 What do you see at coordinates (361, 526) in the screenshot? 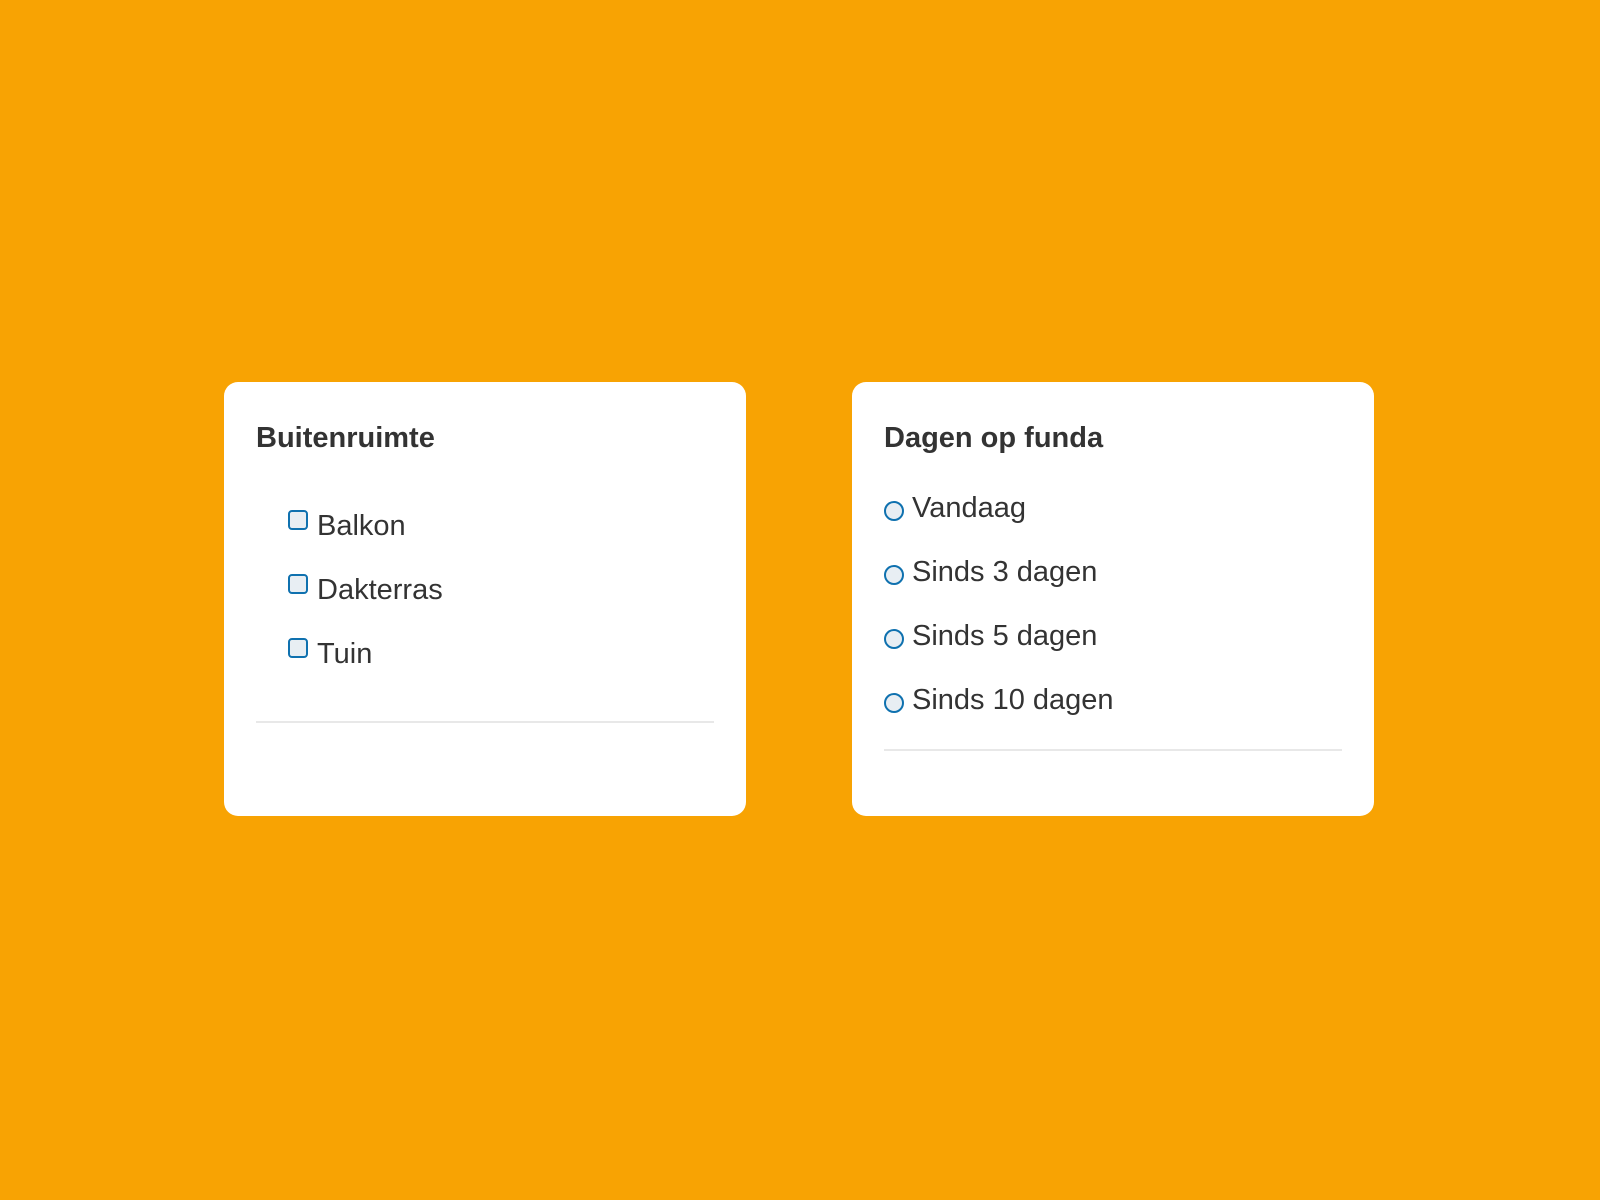
I see `checkbox-label: Balkon` at bounding box center [361, 526].